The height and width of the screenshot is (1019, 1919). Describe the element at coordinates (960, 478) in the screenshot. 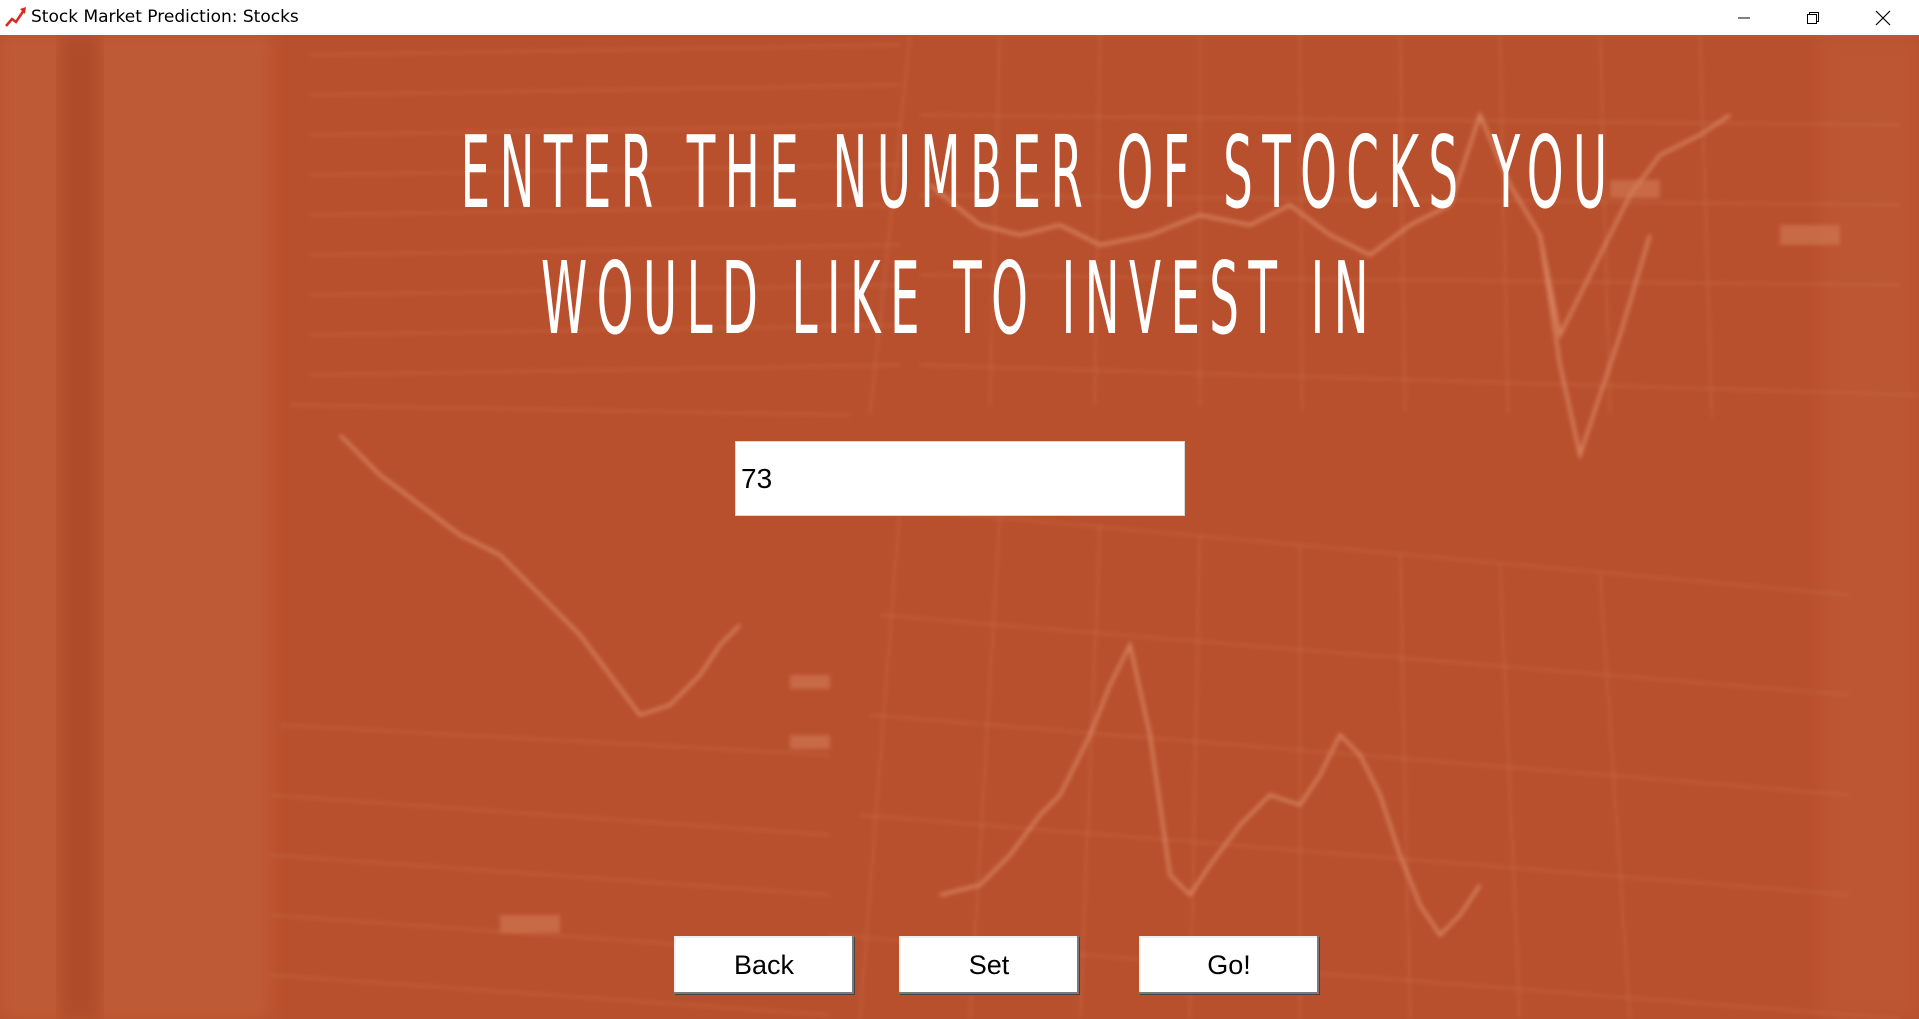

I see `stock-count-input` at that location.